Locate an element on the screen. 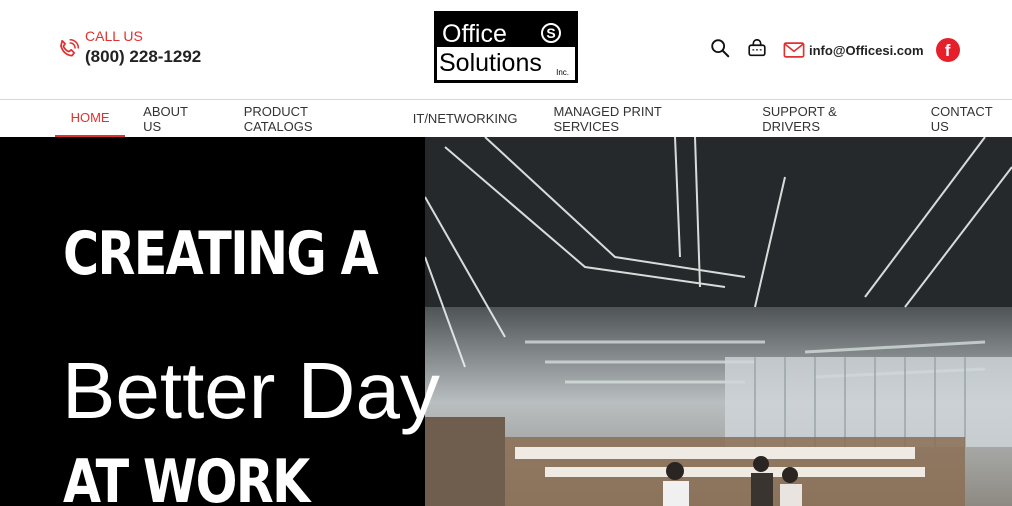 The image size is (1012, 506). nav-item-it-networking: IT/NETWORKING is located at coordinates (465, 118).